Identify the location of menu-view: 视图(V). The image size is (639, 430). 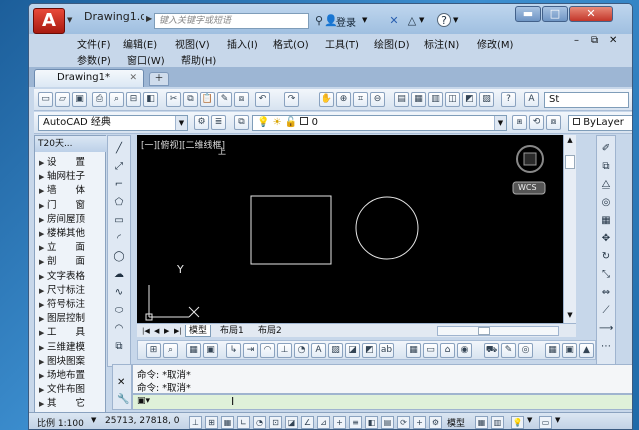
(192, 43).